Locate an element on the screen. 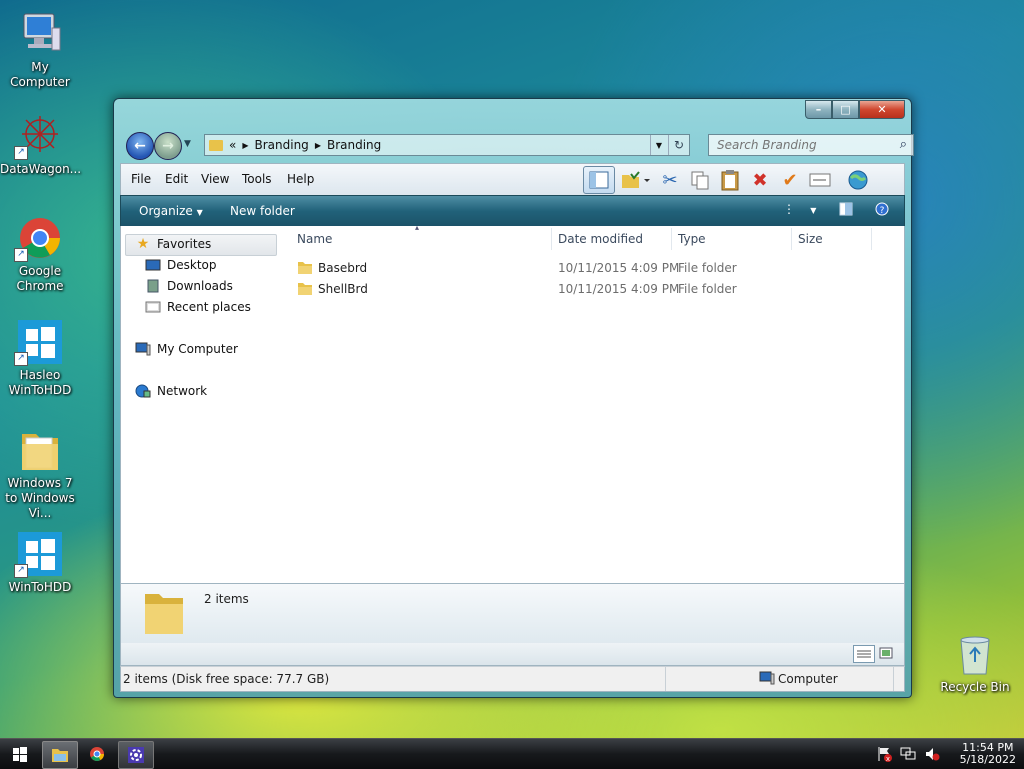  forward-button: → is located at coordinates (168, 146).